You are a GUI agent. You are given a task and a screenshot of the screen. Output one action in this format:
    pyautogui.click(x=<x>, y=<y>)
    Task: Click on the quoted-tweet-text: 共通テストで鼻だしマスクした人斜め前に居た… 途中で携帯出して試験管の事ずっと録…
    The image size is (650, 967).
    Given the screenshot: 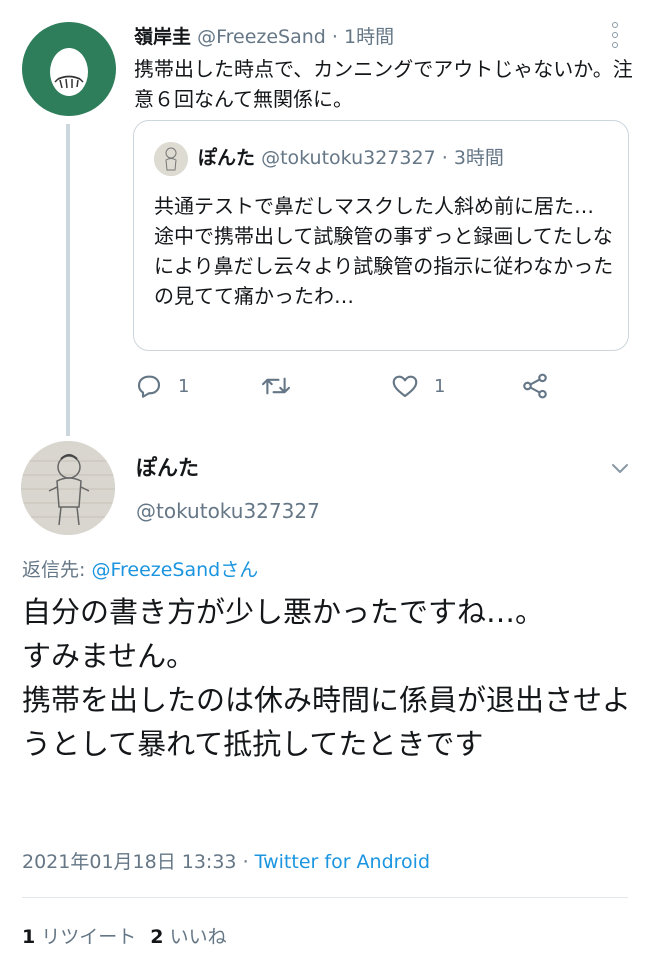 What is the action you would take?
    pyautogui.click(x=384, y=251)
    